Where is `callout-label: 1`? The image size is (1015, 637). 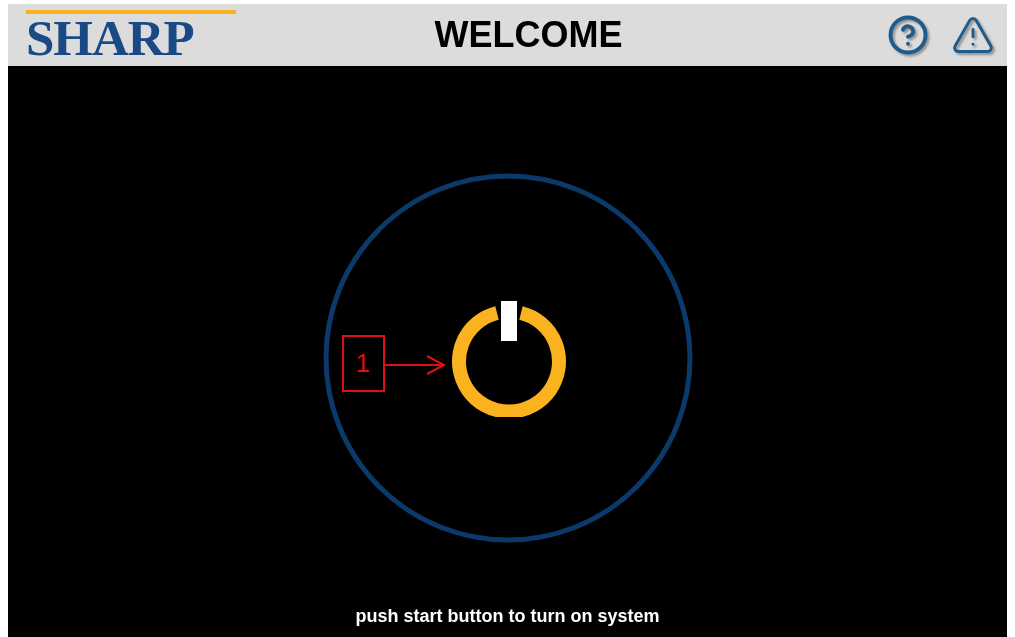
callout-label: 1 is located at coordinates (363, 363).